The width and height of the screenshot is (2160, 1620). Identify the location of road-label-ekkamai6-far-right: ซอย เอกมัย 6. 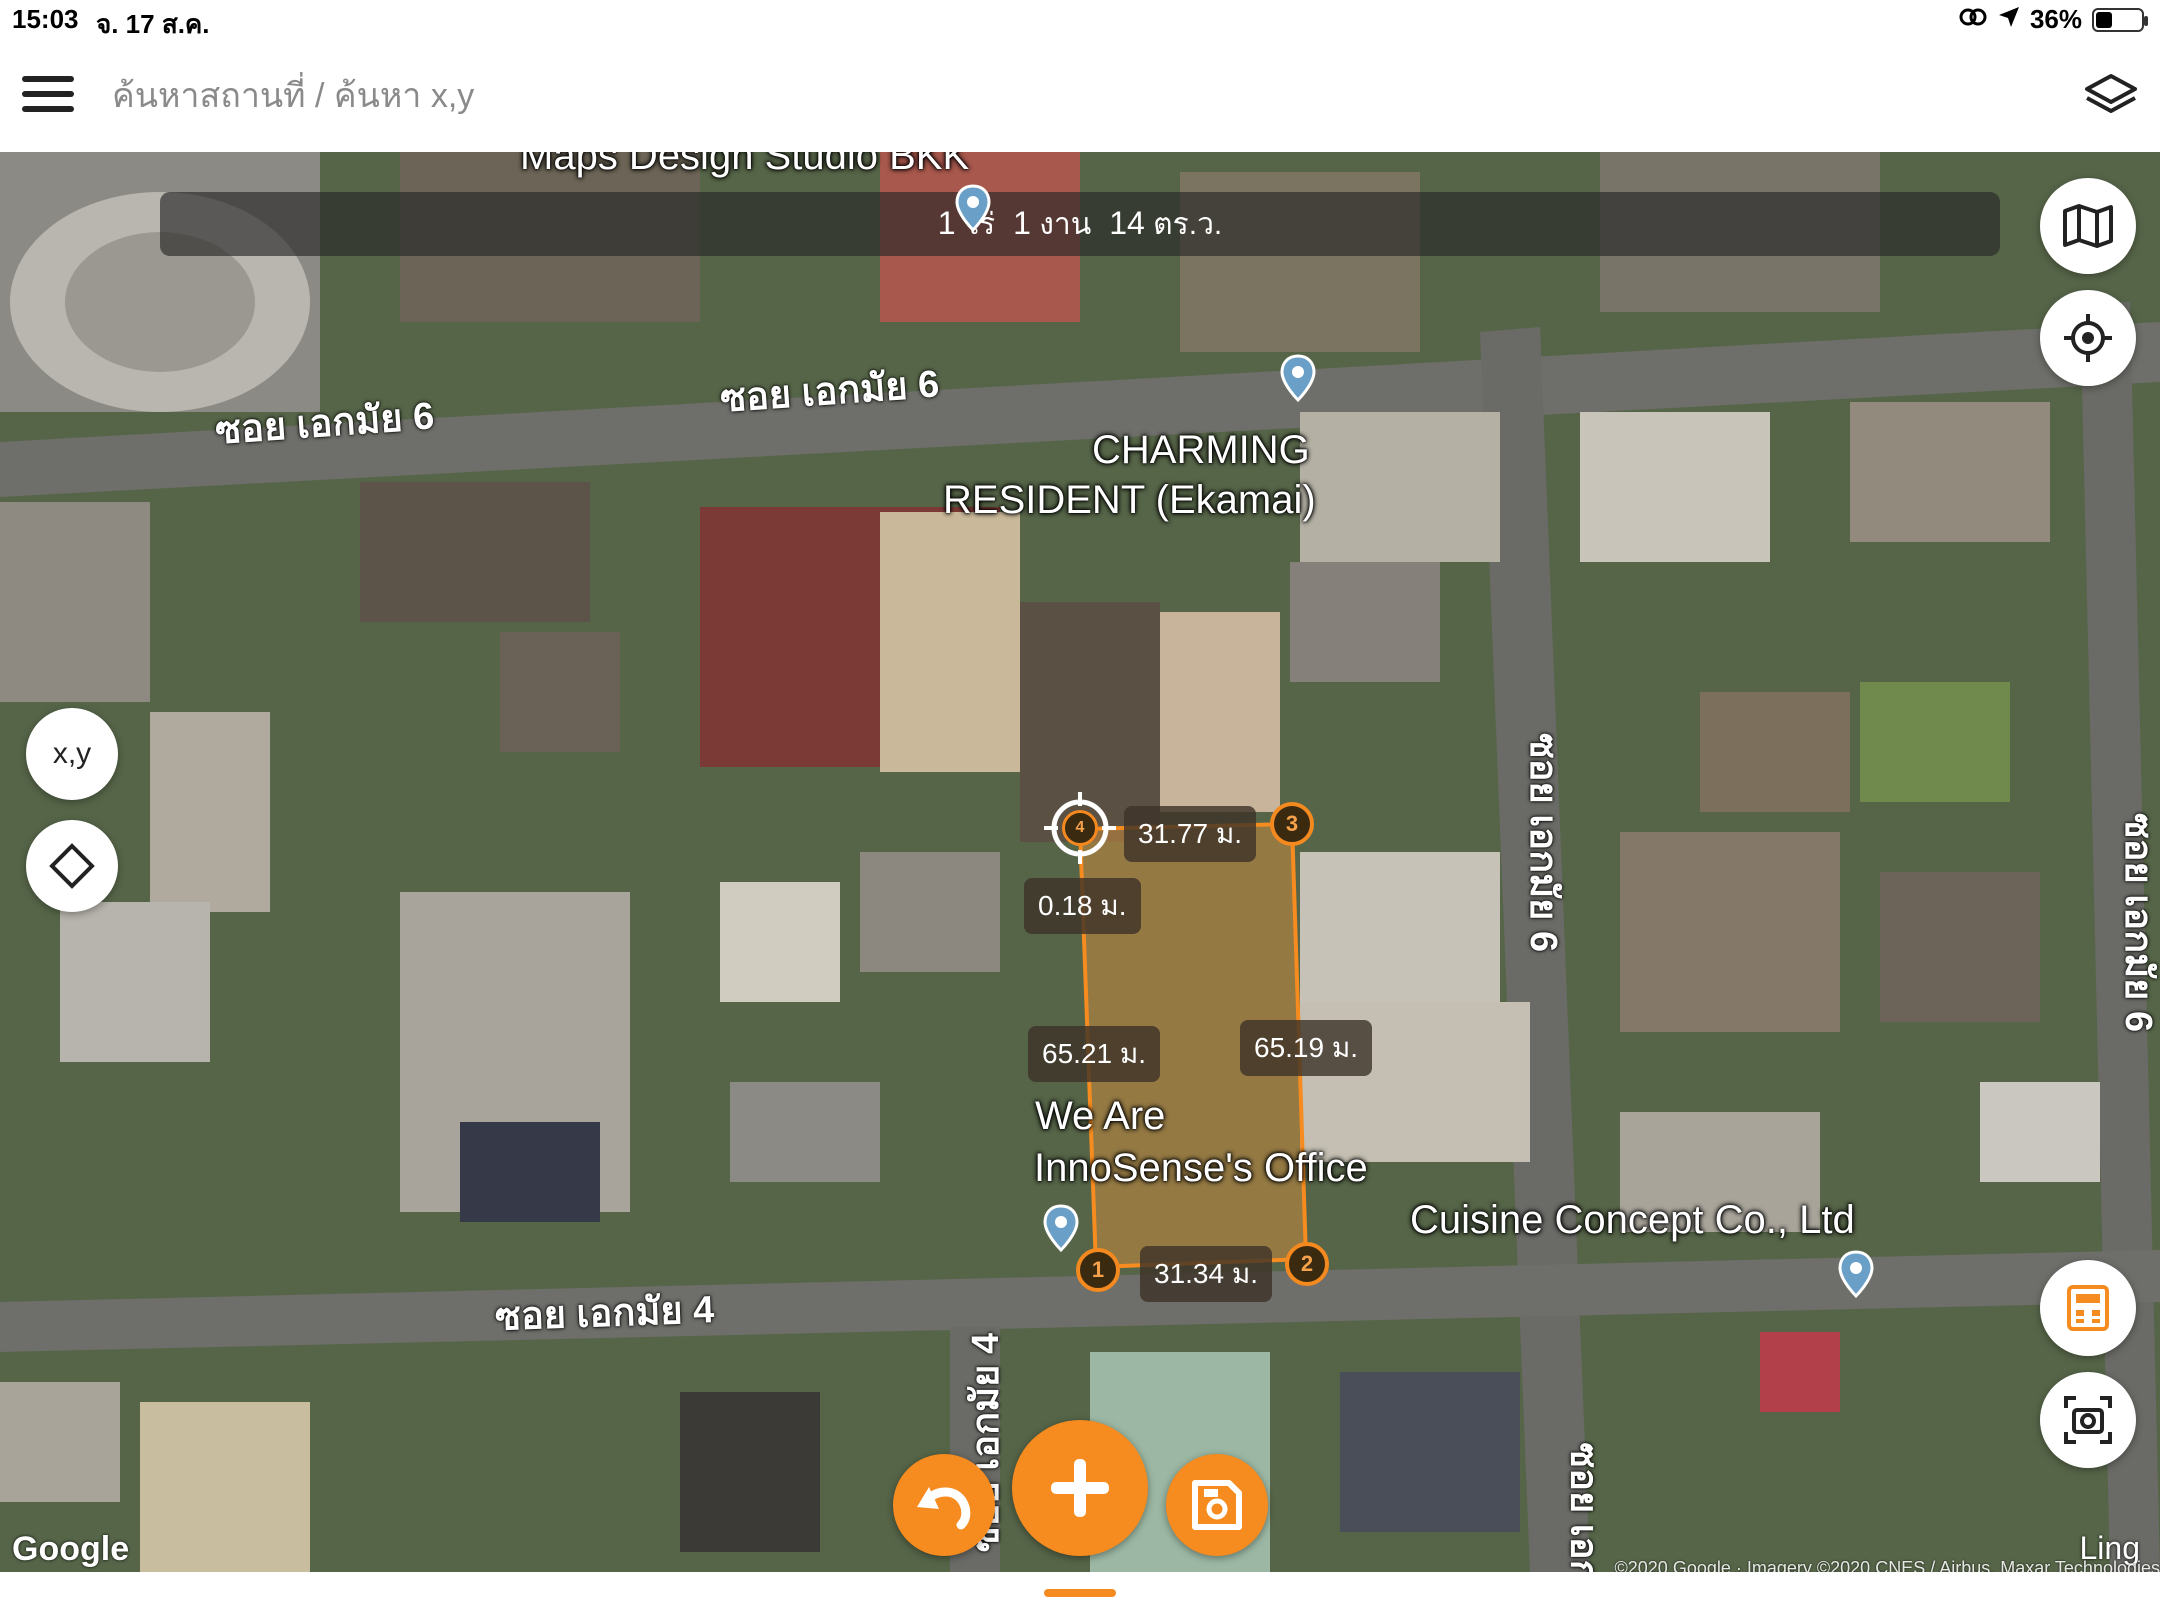
(2138, 922).